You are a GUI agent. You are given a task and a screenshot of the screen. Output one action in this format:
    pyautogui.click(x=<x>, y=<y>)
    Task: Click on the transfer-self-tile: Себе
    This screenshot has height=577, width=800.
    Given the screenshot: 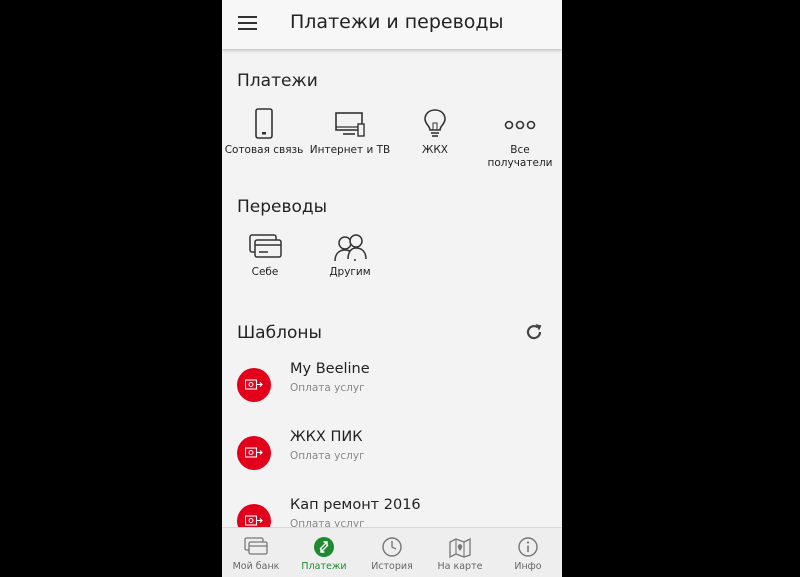 What is the action you would take?
    pyautogui.click(x=265, y=255)
    